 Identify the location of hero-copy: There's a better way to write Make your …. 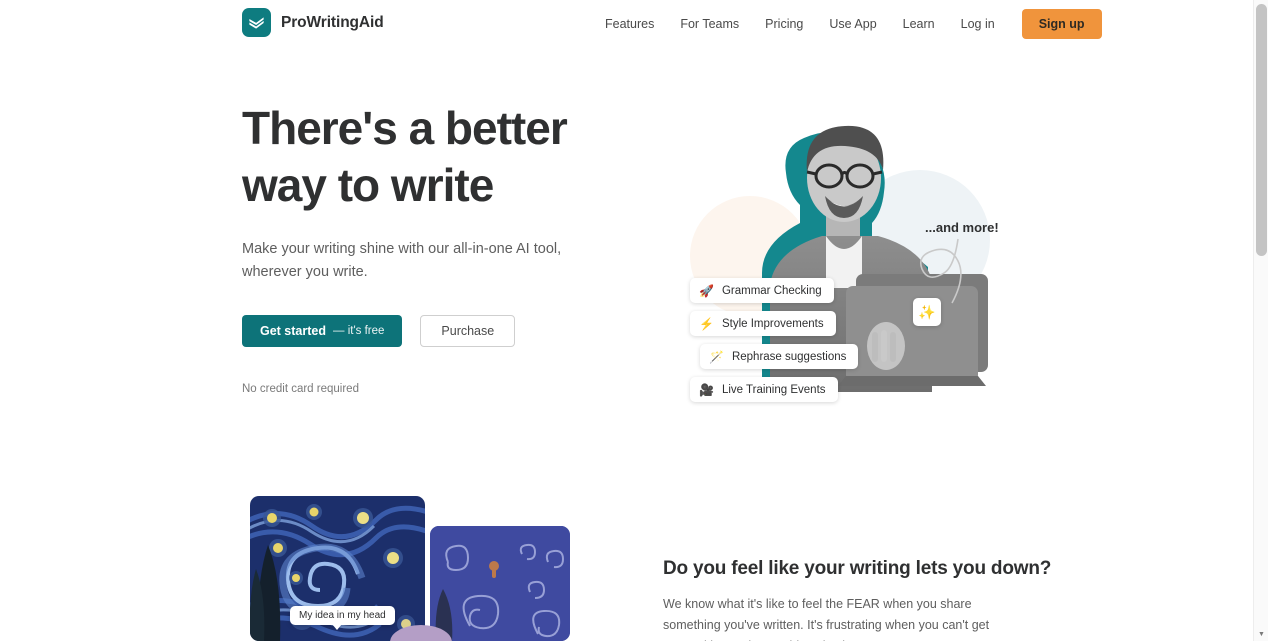
(442, 247).